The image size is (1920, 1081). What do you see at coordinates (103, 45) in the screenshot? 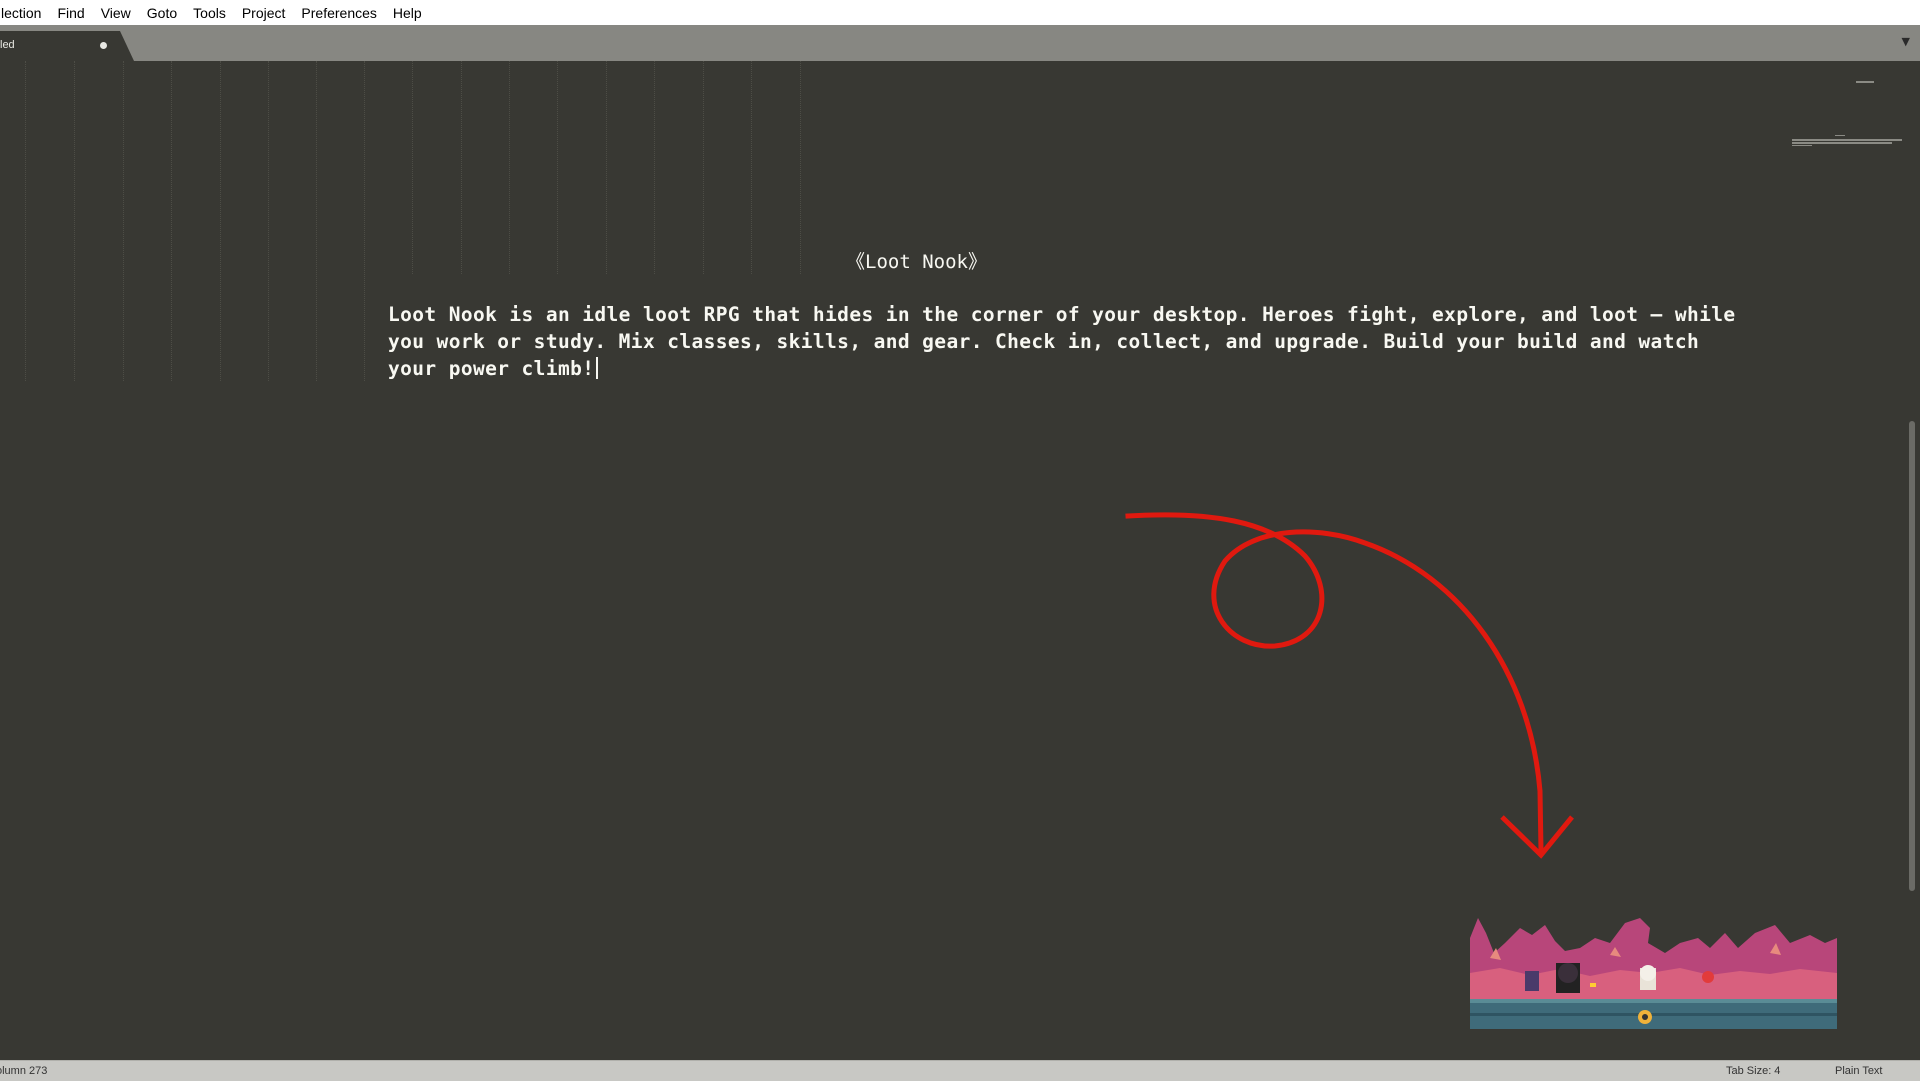
I see `unsaved-dot-icon` at bounding box center [103, 45].